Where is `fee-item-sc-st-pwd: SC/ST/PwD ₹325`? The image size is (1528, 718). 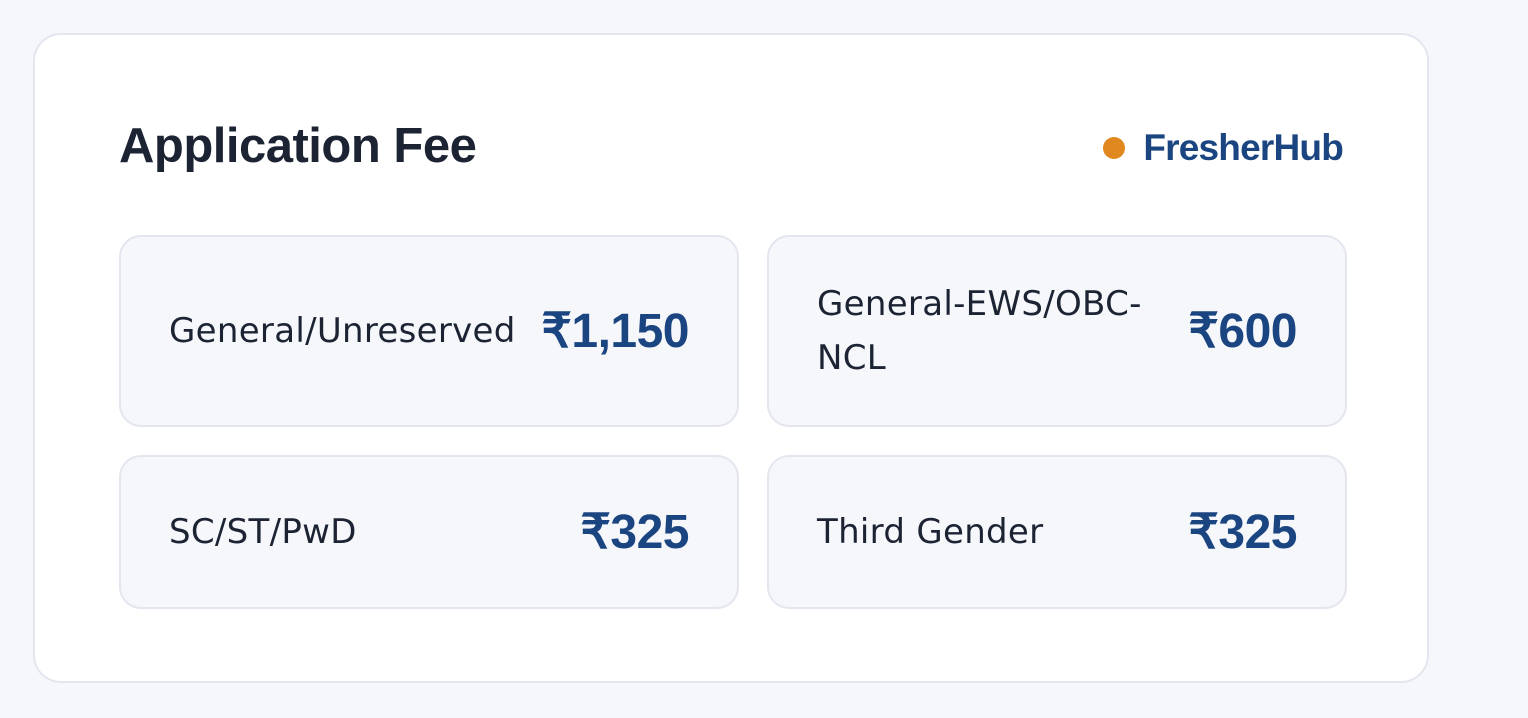 fee-item-sc-st-pwd: SC/ST/PwD ₹325 is located at coordinates (429, 532).